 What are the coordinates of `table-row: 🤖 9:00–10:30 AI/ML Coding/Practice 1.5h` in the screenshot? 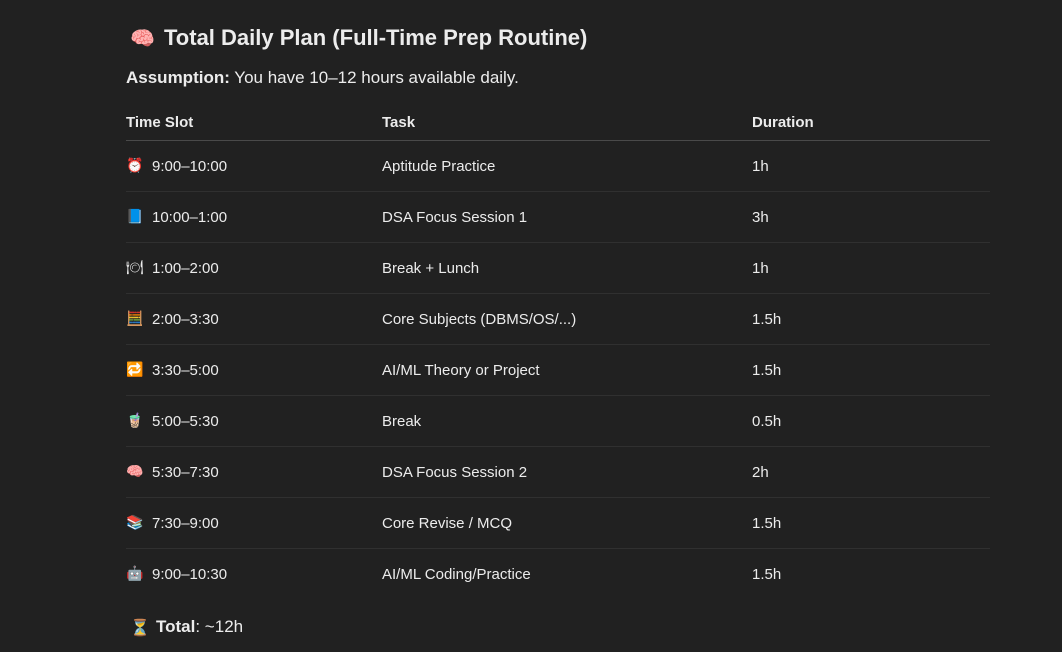 It's located at (558, 574).